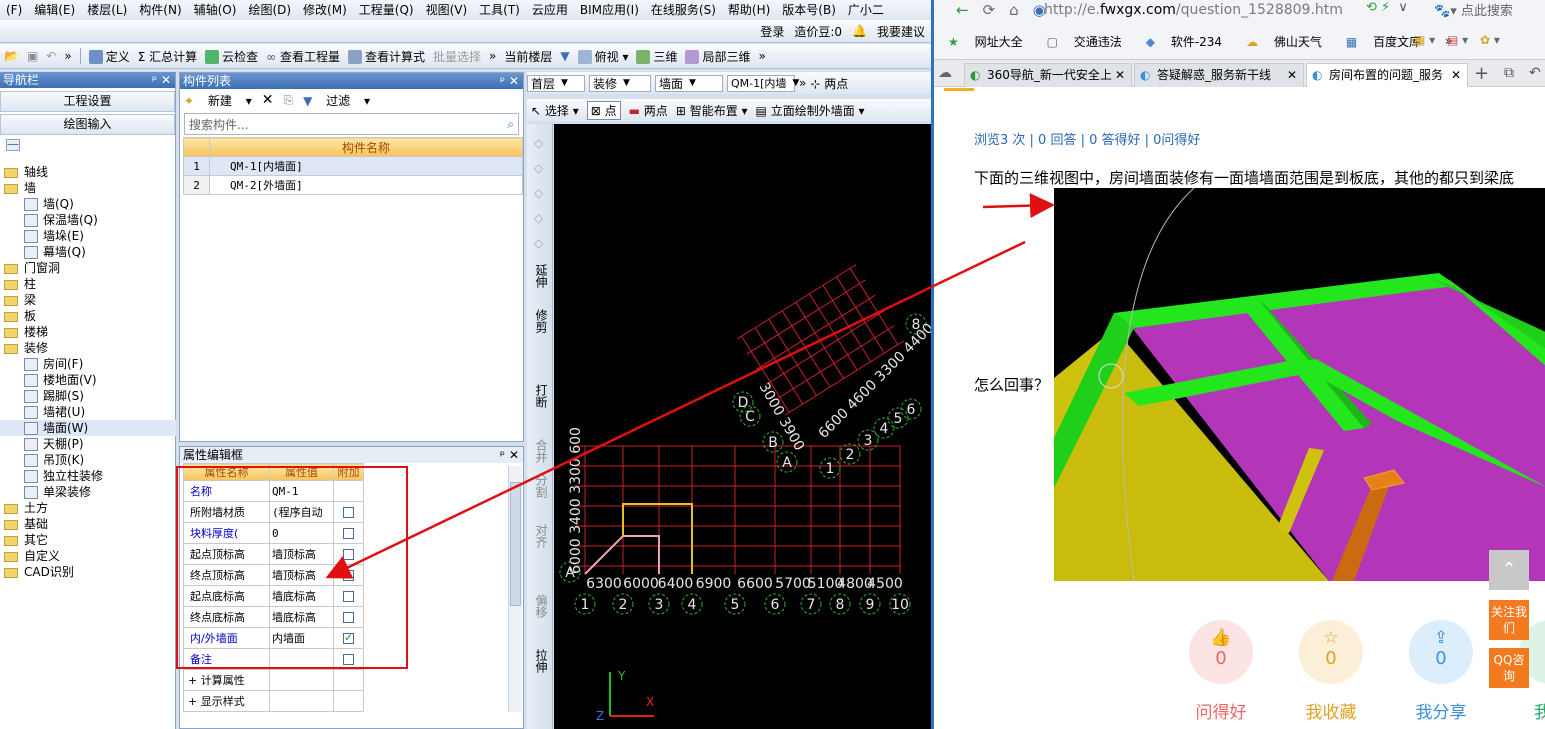  I want to click on follow-us-button: 关注我们, so click(1509, 620).